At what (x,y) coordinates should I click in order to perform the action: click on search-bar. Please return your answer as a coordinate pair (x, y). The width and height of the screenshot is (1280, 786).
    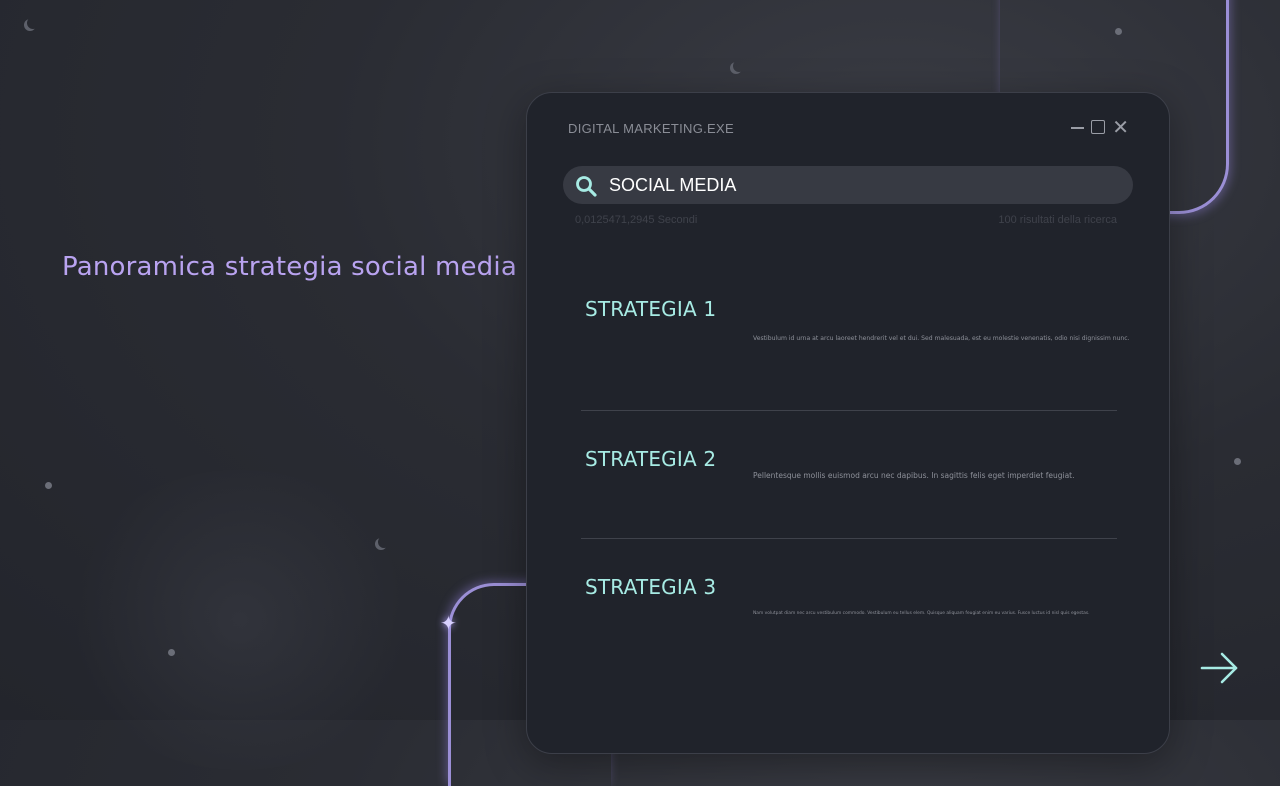
    Looking at the image, I should click on (848, 185).